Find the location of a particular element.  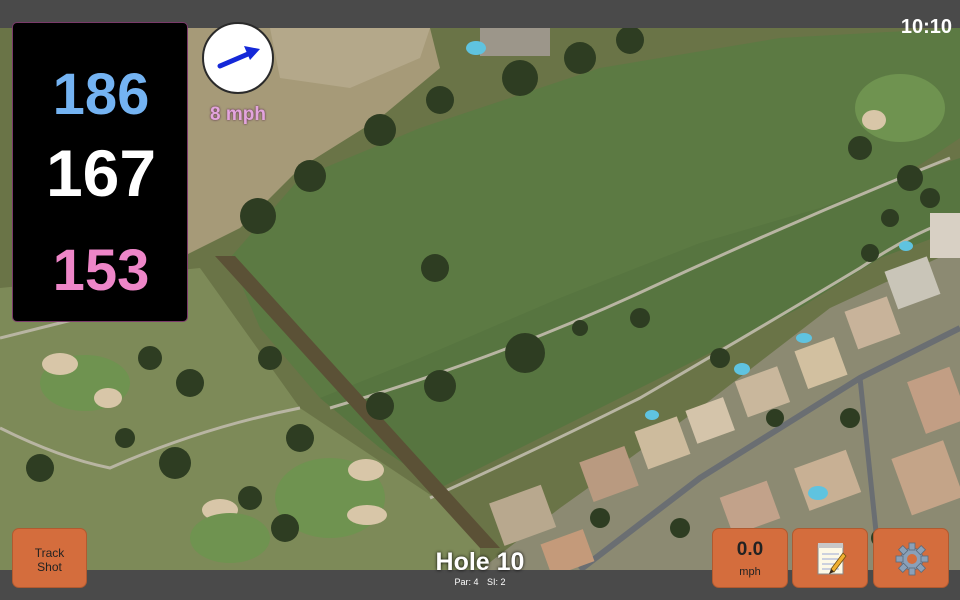

wind-speed-label: 8 mph is located at coordinates (238, 114).